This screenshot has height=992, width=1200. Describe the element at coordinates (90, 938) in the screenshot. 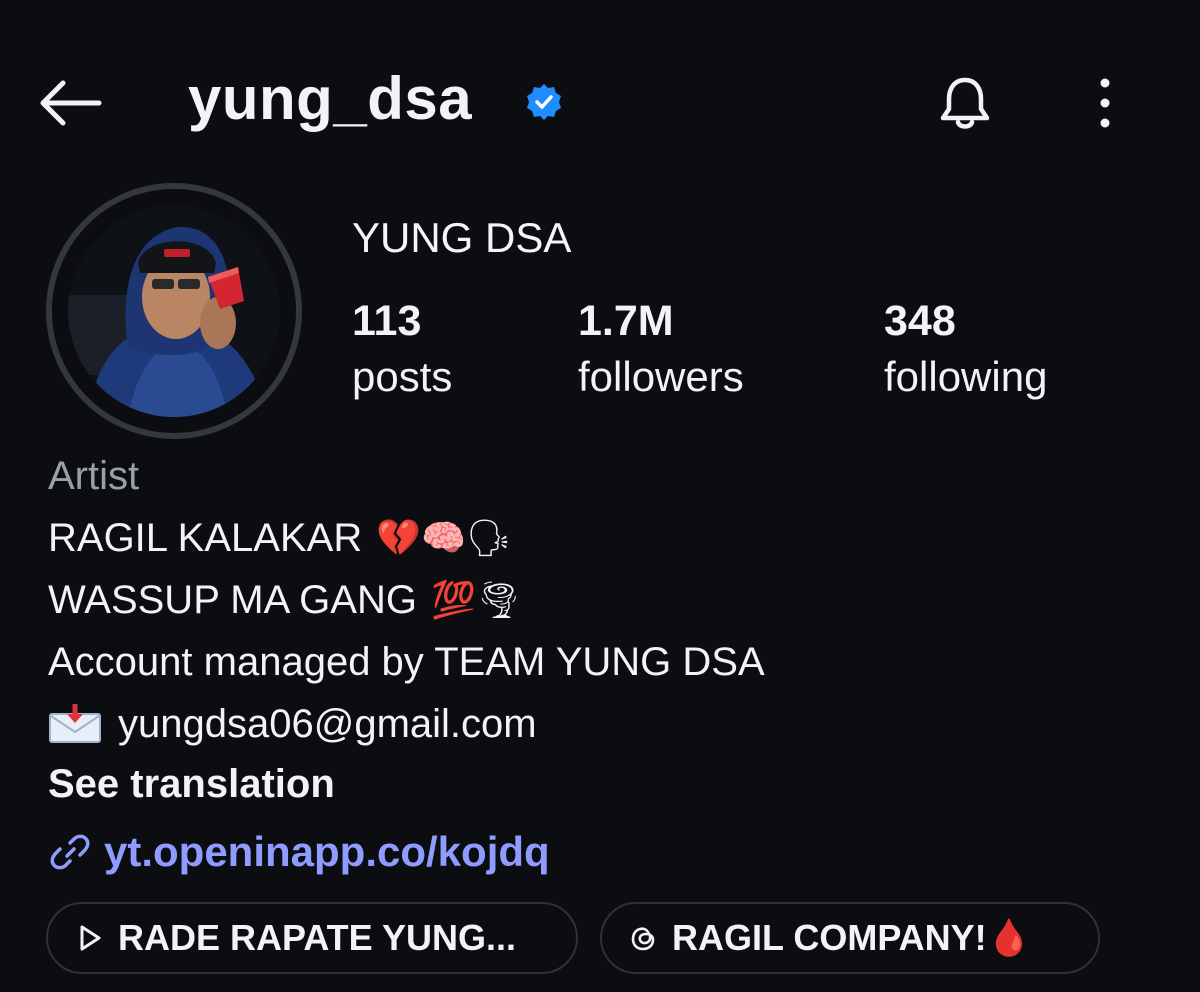

I see `play-icon` at that location.